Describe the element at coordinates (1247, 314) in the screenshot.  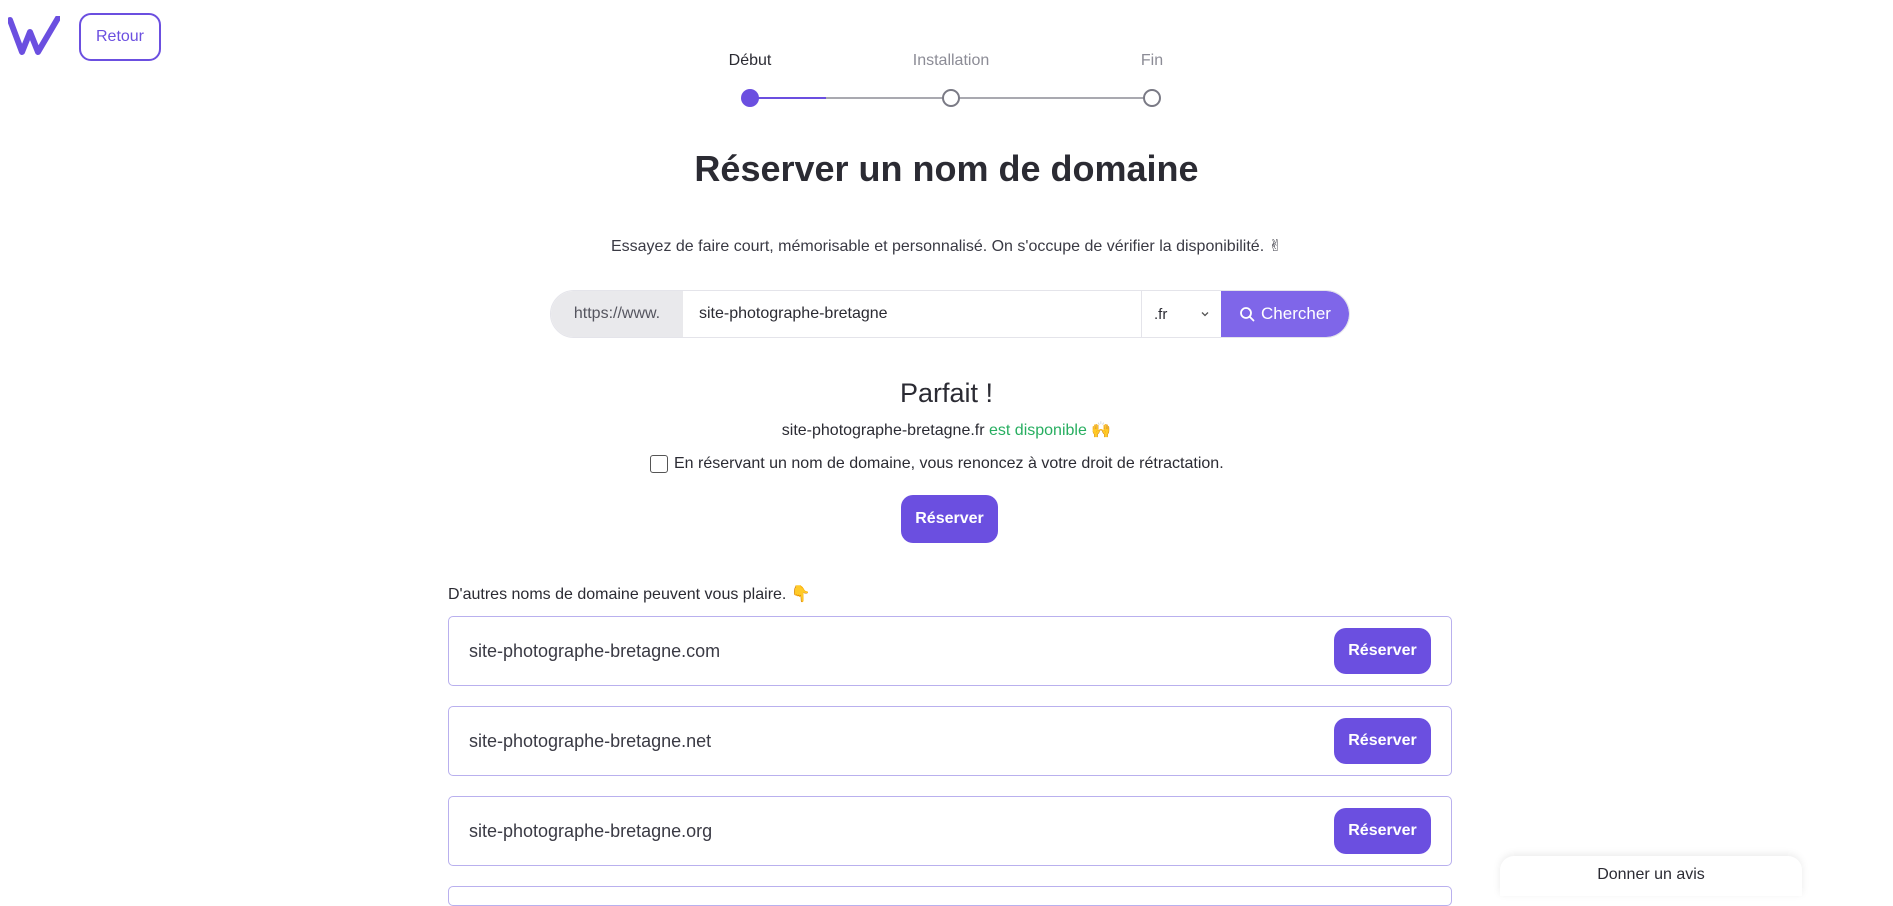
I see `search-icon` at that location.